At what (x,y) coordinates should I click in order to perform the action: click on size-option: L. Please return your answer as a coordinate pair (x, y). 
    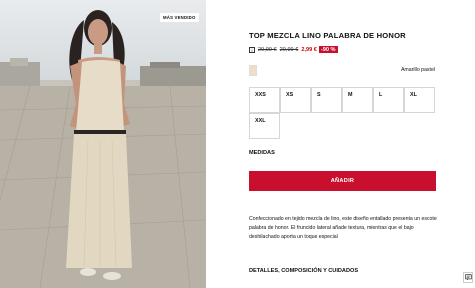
    Looking at the image, I should click on (388, 100).